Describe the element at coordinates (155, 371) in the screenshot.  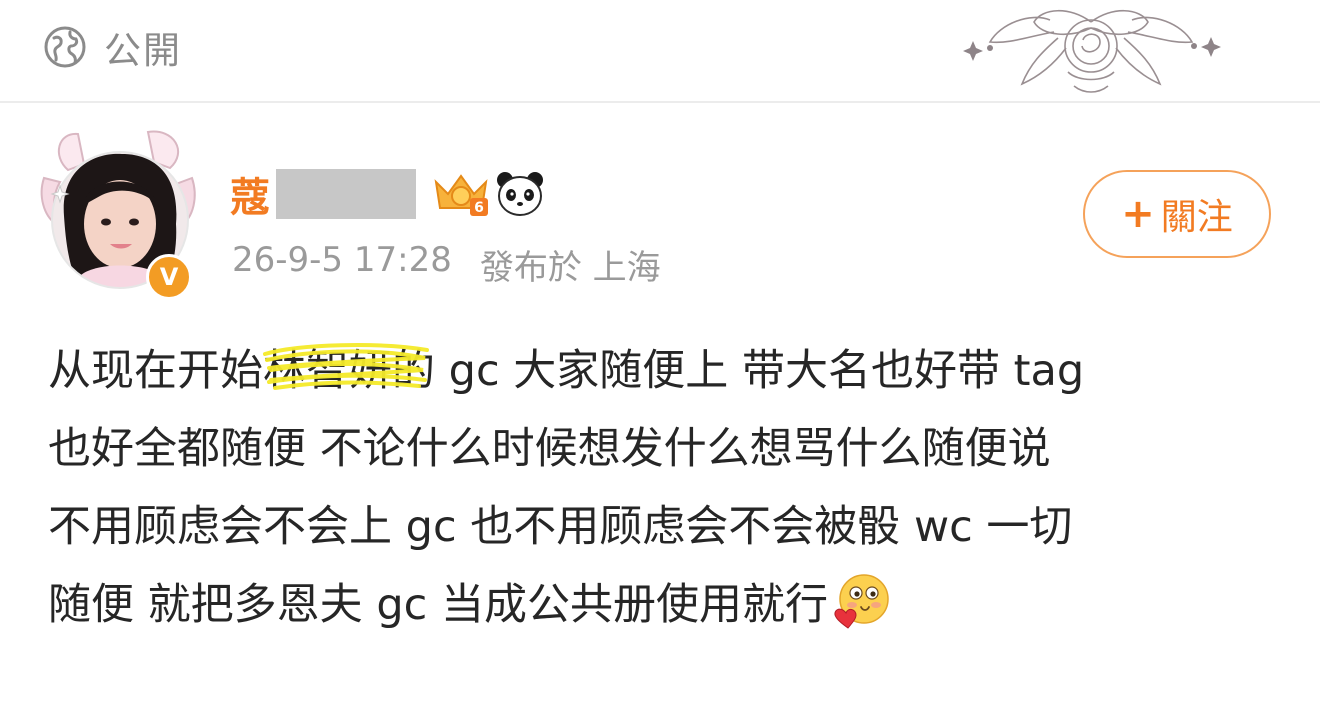
I see `post-line-1-start: 从现在开始` at that location.